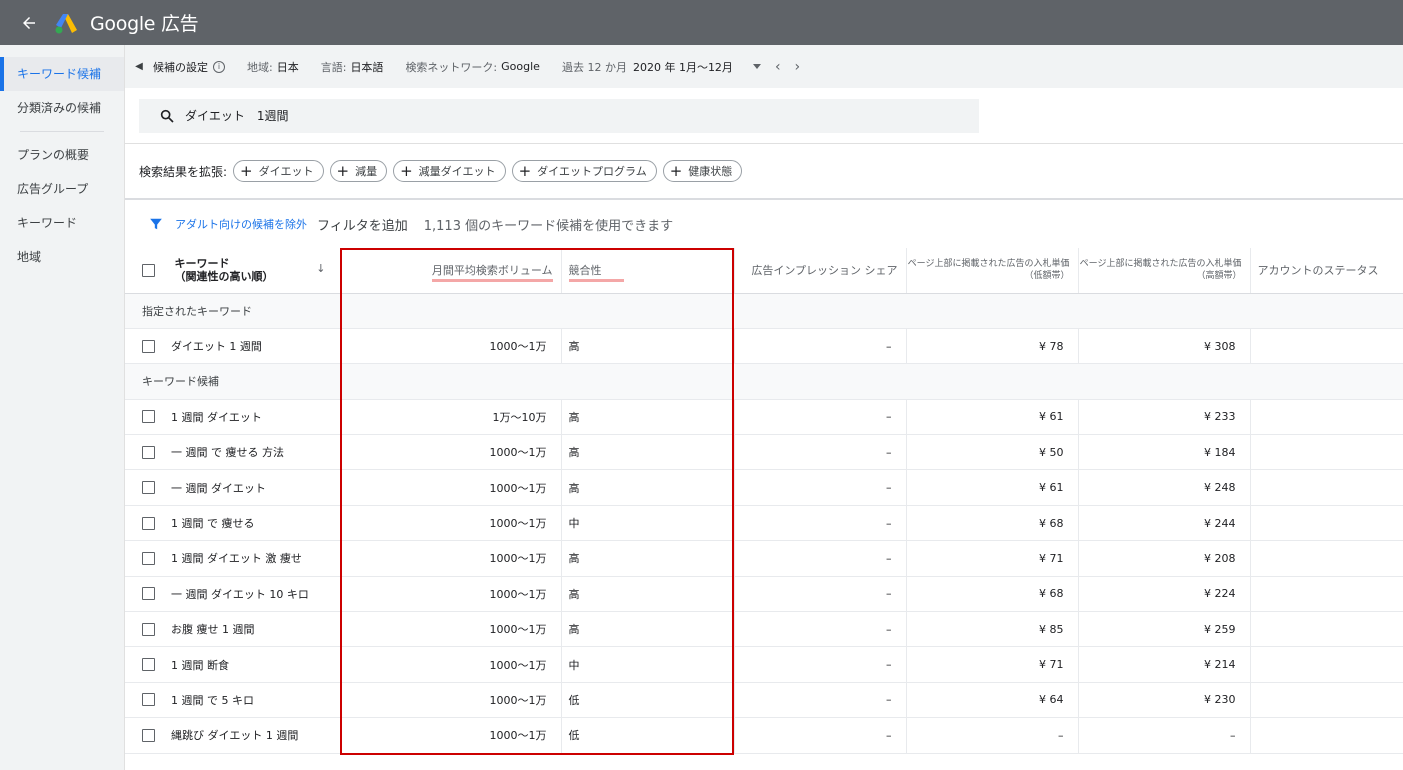 The width and height of the screenshot is (1403, 770). I want to click on date-range-dropdown: 過去 12 か月 2020 年 1月～12月, so click(668, 67).